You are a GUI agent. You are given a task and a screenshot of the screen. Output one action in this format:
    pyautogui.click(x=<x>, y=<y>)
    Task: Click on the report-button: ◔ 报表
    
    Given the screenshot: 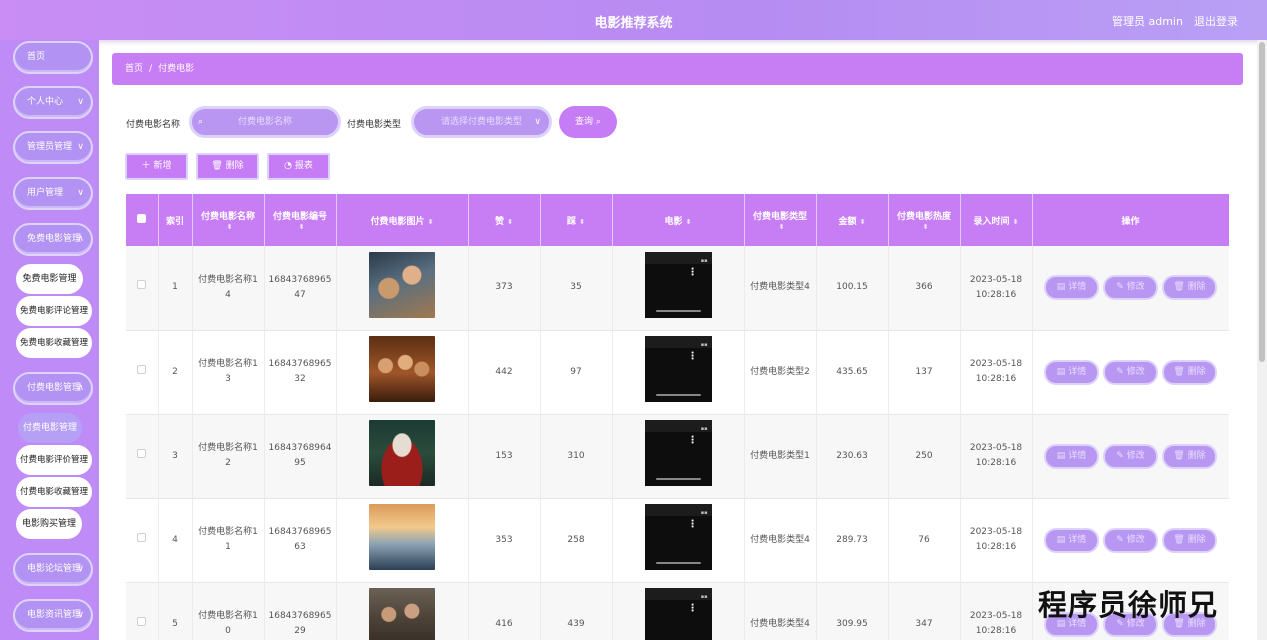 What is the action you would take?
    pyautogui.click(x=298, y=166)
    